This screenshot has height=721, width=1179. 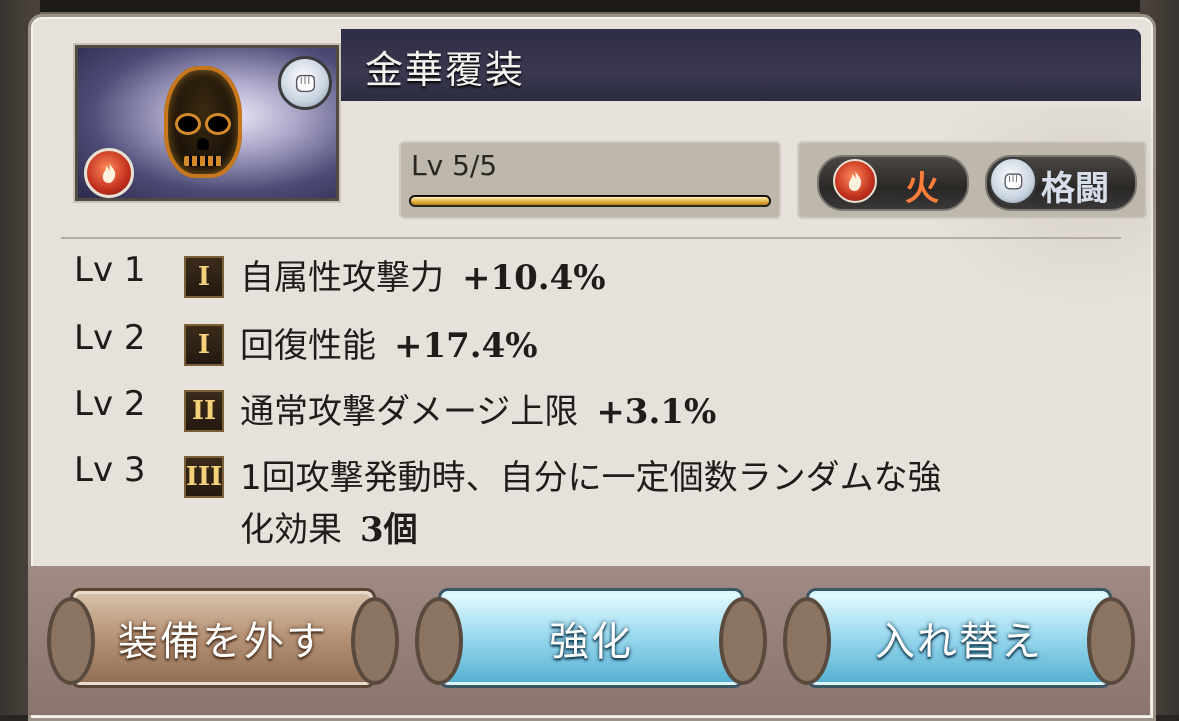 I want to click on skill-name: 通常攻撃ダメージ上限 +3.1%, so click(x=478, y=408).